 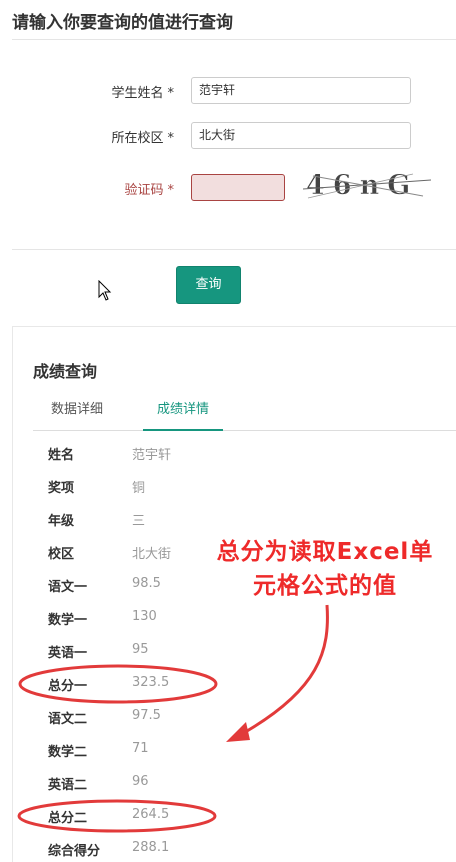 I want to click on campus-label: 所在校区 *, so click(x=142, y=138).